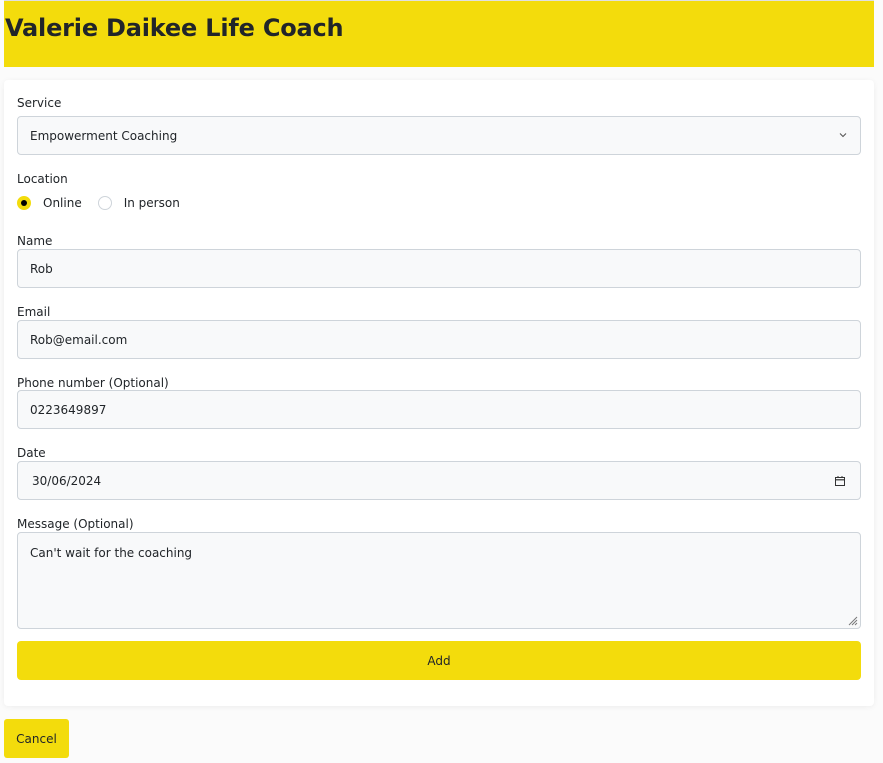 This screenshot has width=883, height=763. Describe the element at coordinates (62, 203) in the screenshot. I see `radio-online-label: Online` at that location.